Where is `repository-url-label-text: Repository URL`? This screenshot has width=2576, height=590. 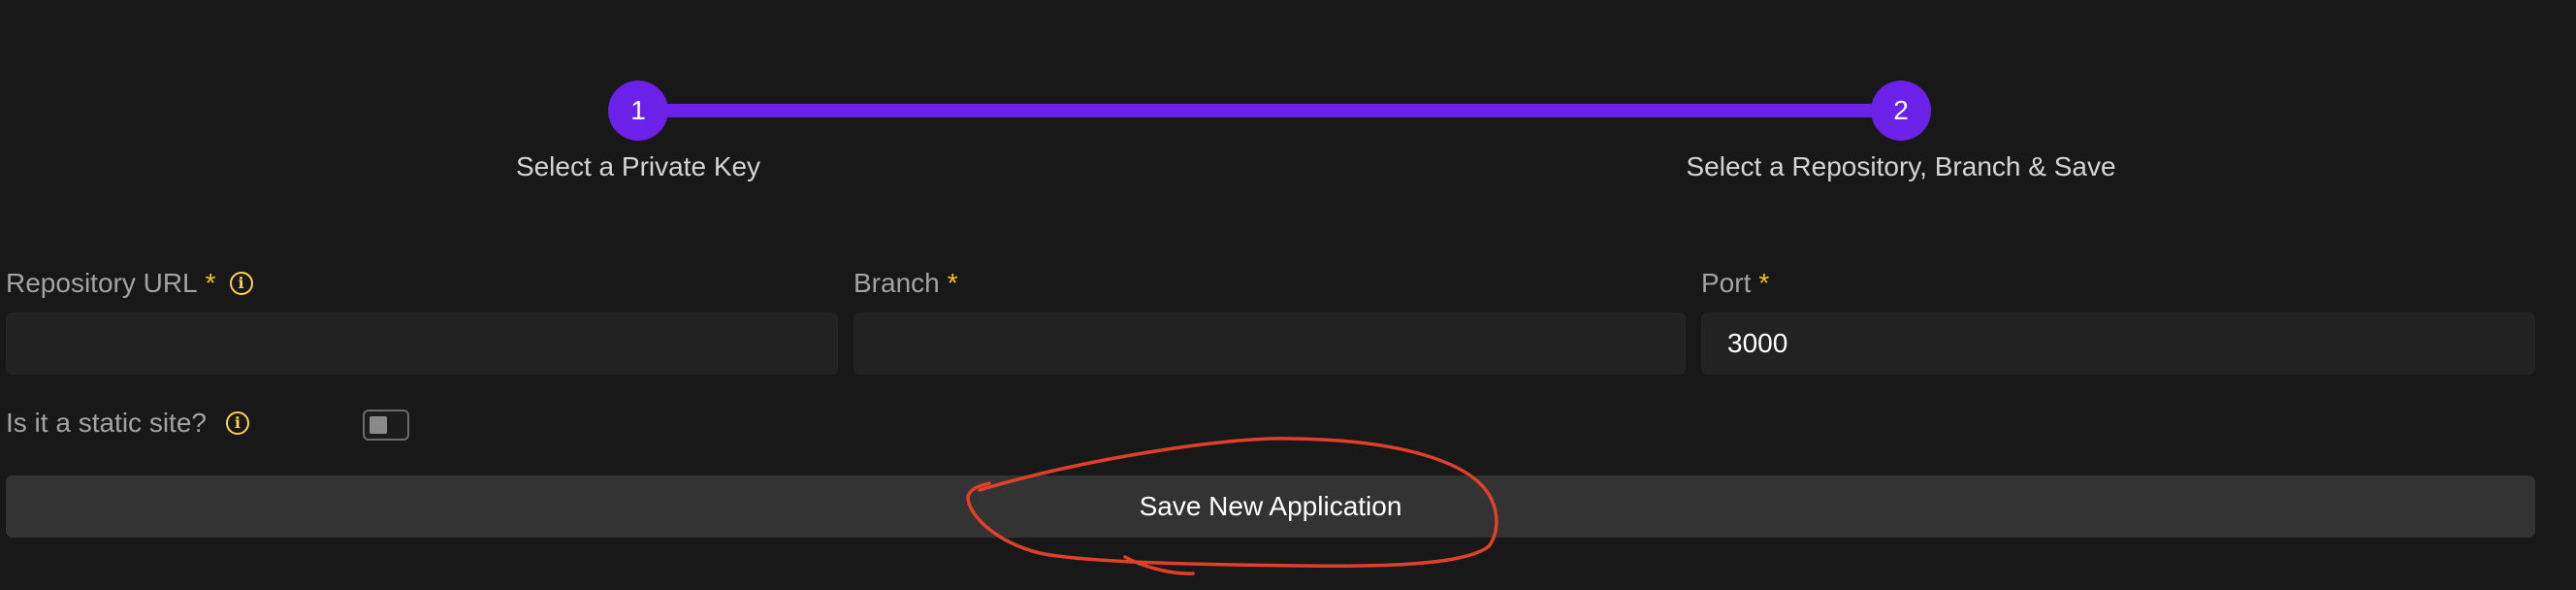 repository-url-label-text: Repository URL is located at coordinates (102, 283).